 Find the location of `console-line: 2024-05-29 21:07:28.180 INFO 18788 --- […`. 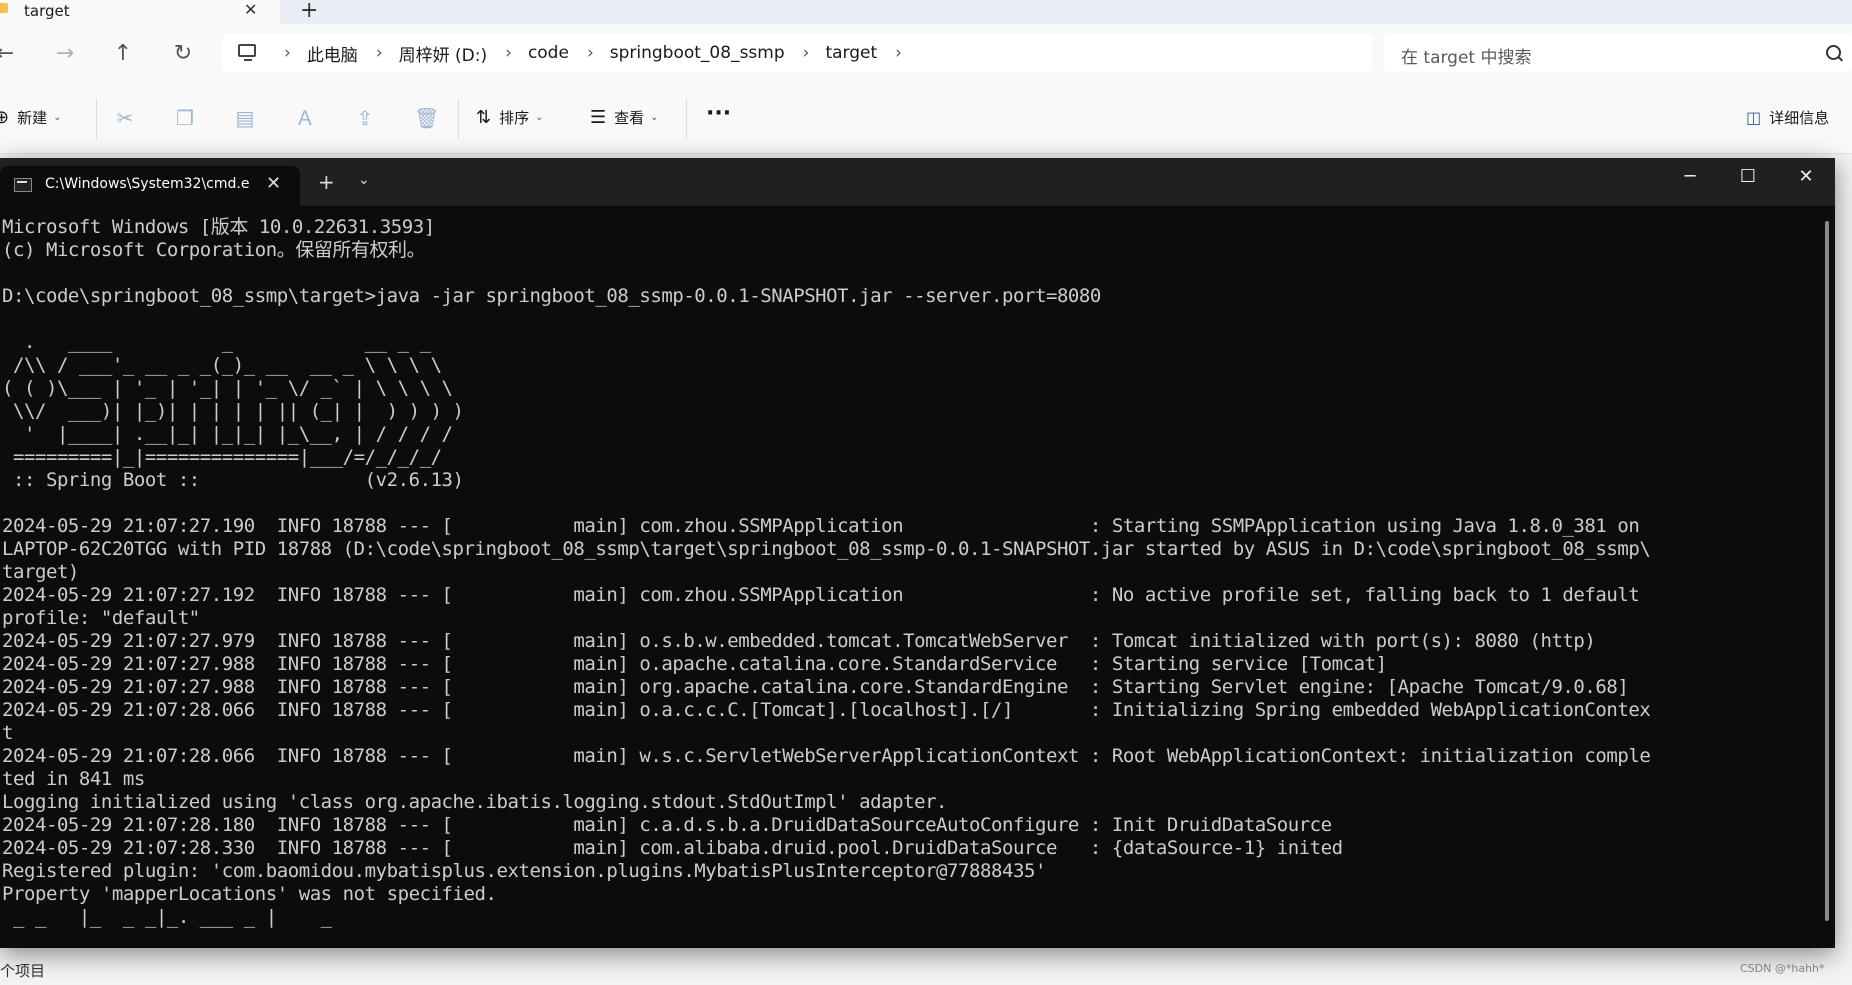

console-line: 2024-05-29 21:07:28.180 INFO 18788 --- [… is located at coordinates (667, 825).